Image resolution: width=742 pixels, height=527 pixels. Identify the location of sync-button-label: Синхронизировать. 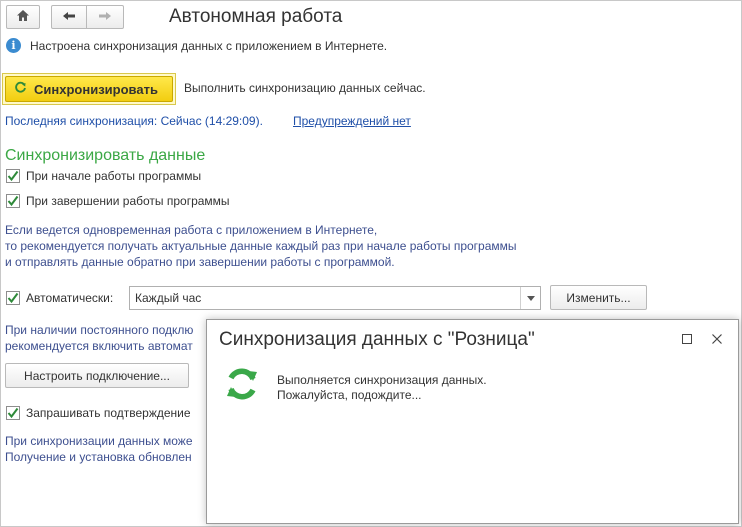
(96, 89).